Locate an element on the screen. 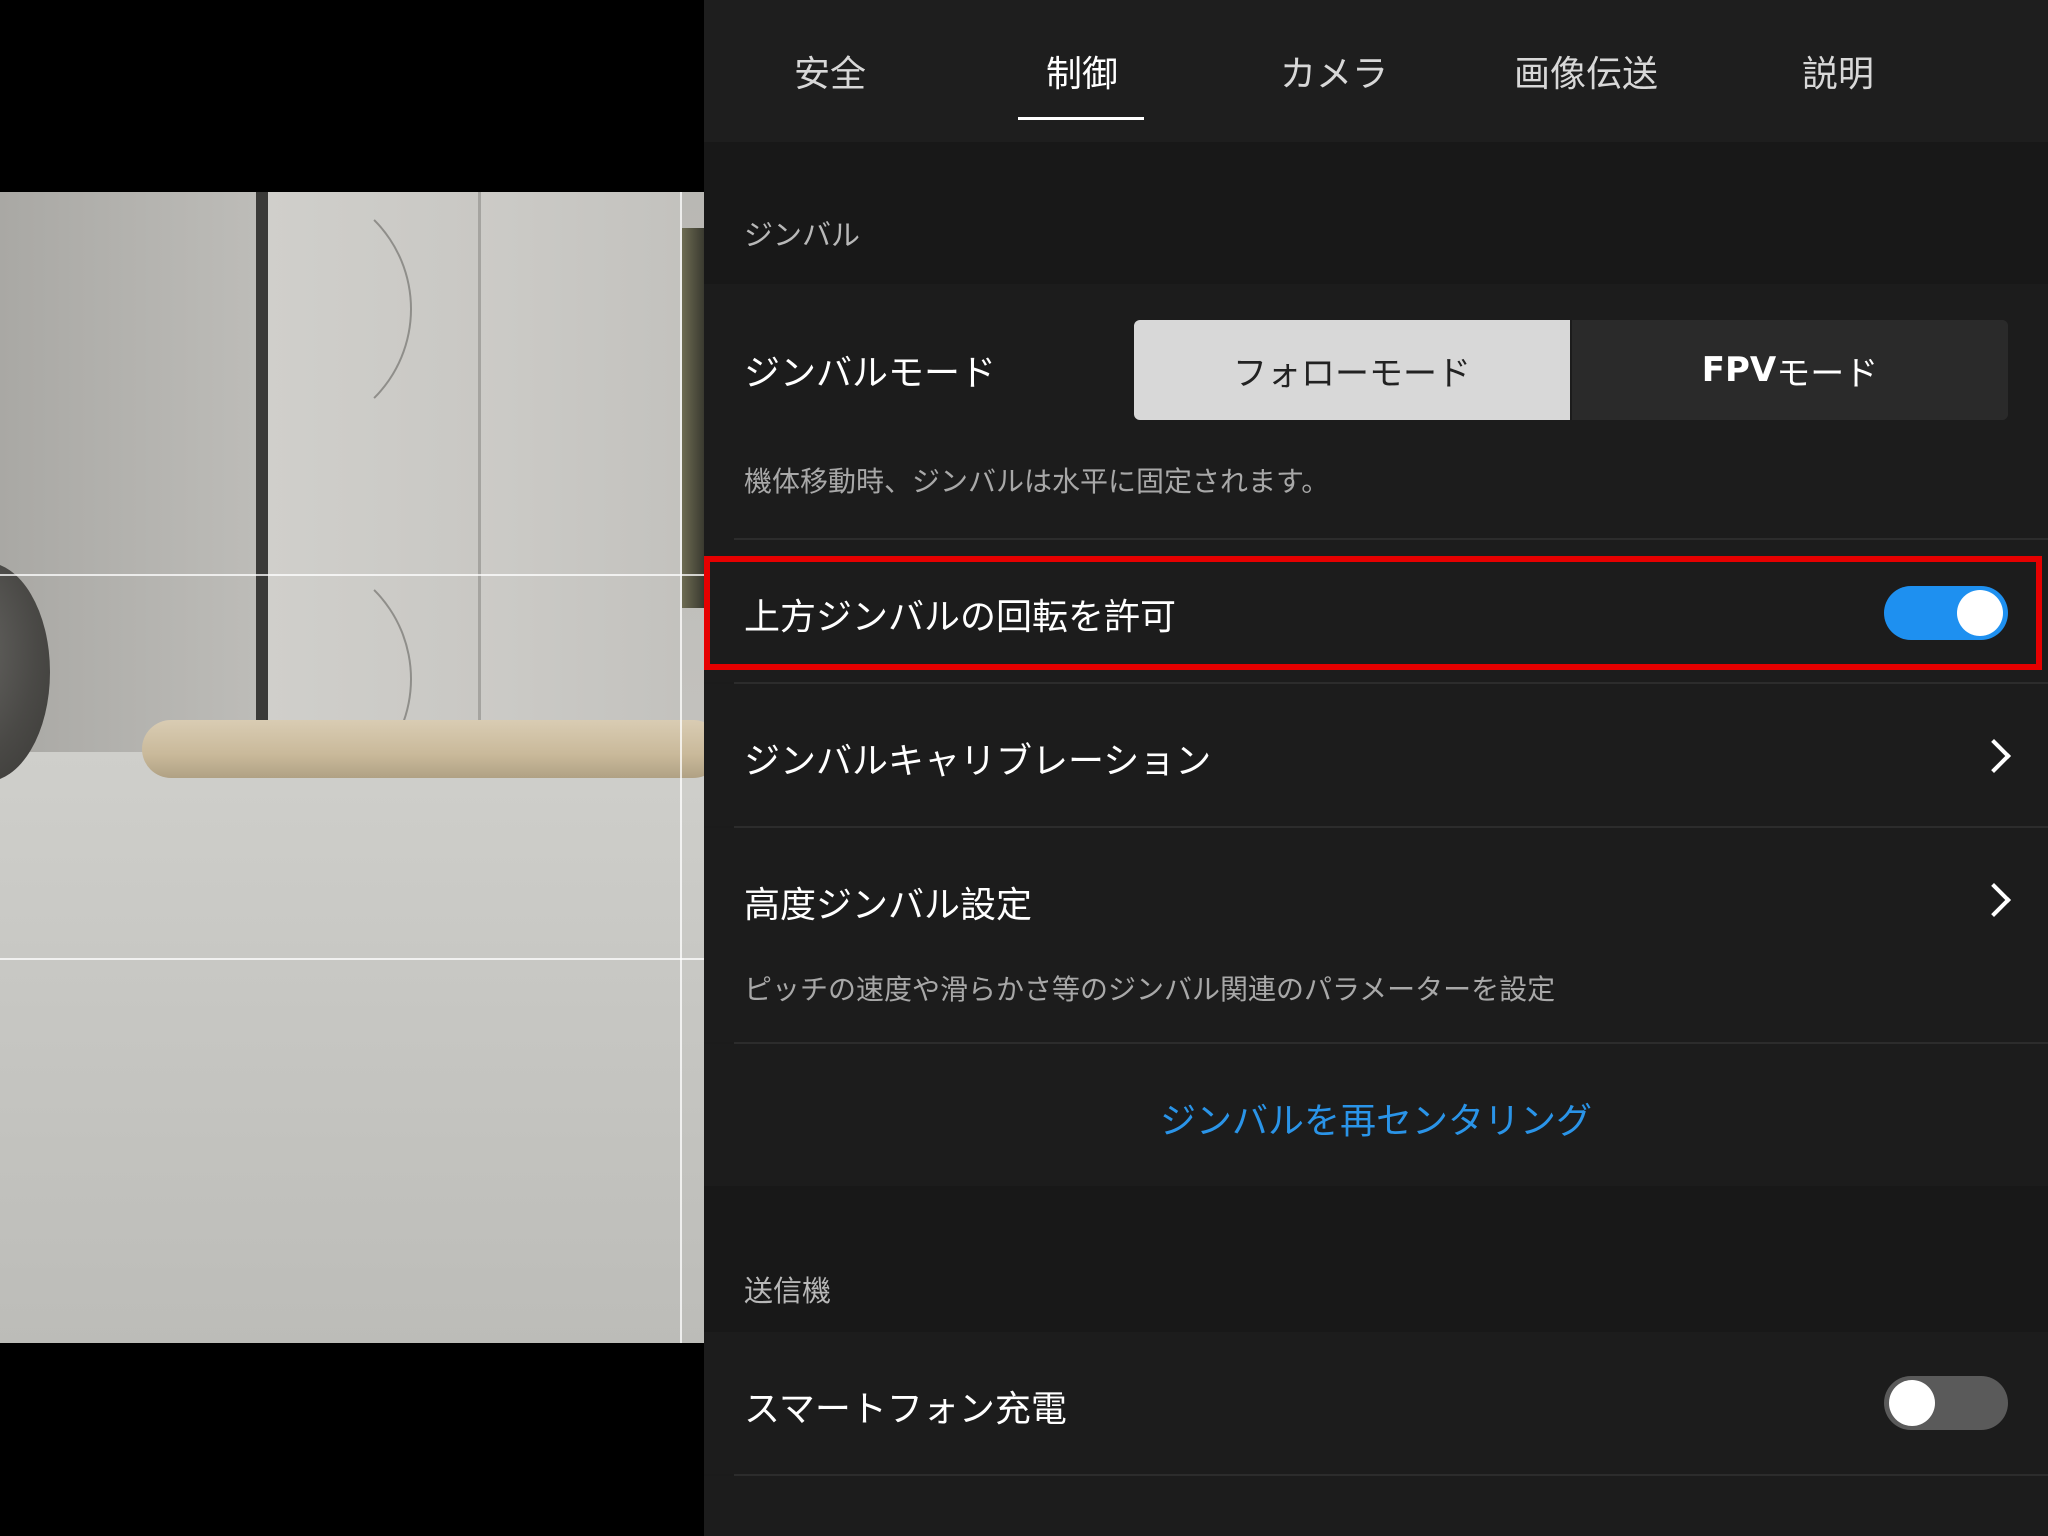 This screenshot has width=2048, height=1536. settings-tabs: 安全 制御 カメラ 画像伝送 説明 is located at coordinates (1376, 71).